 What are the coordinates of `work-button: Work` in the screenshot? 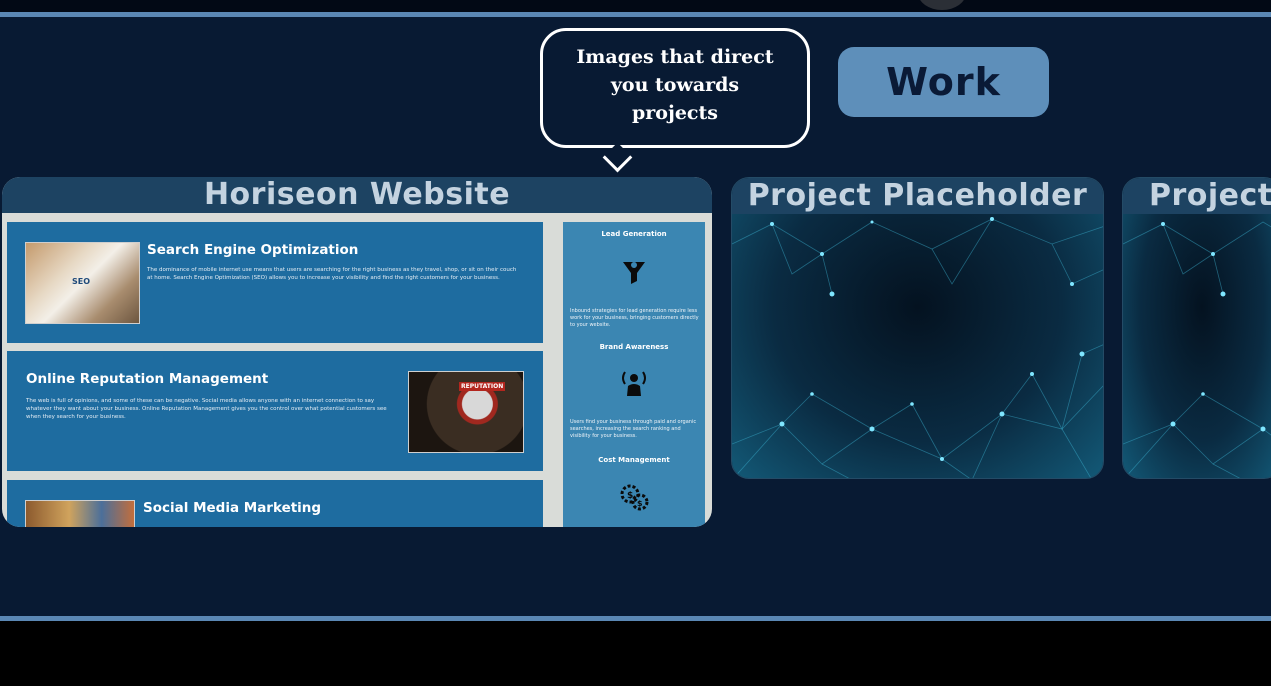 It's located at (943, 82).